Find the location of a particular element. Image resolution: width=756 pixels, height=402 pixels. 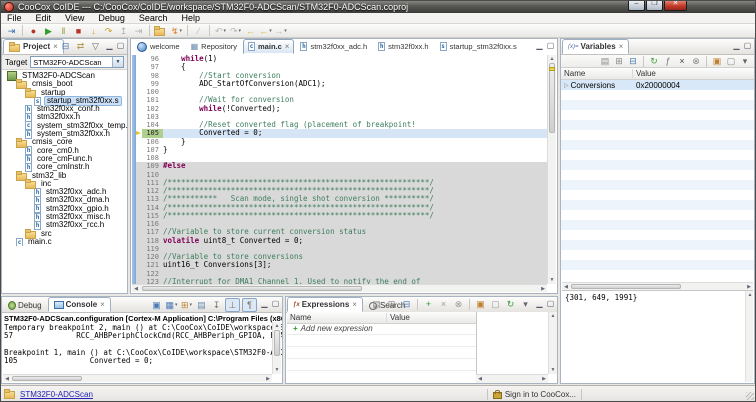

line-number: 108 is located at coordinates (152, 158).